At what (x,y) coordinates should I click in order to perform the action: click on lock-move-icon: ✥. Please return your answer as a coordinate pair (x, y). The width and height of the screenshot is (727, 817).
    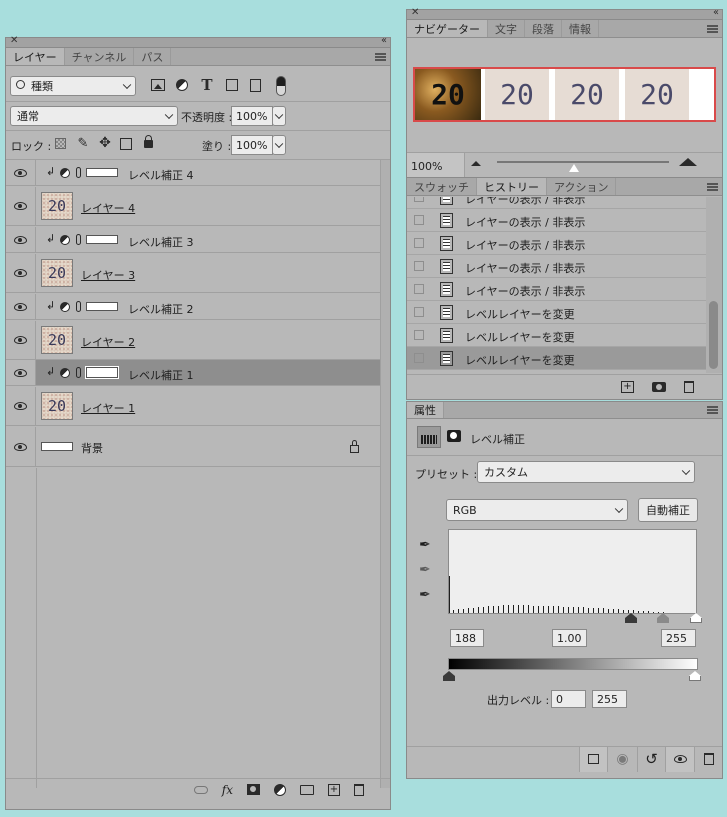
    Looking at the image, I should click on (105, 143).